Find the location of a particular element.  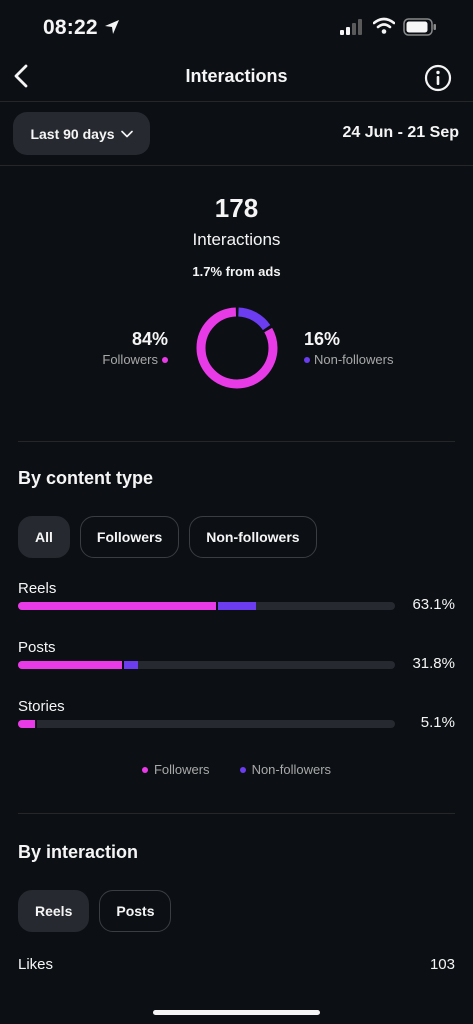

followers-summary: 84% Followers is located at coordinates (135, 348).